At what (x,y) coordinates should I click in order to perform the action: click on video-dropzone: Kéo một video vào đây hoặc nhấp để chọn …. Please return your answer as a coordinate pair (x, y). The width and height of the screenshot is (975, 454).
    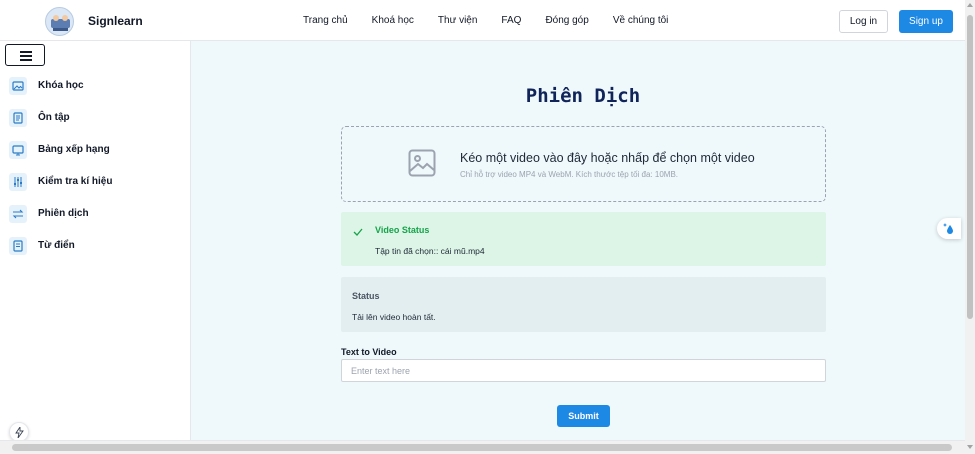
    Looking at the image, I should click on (583, 164).